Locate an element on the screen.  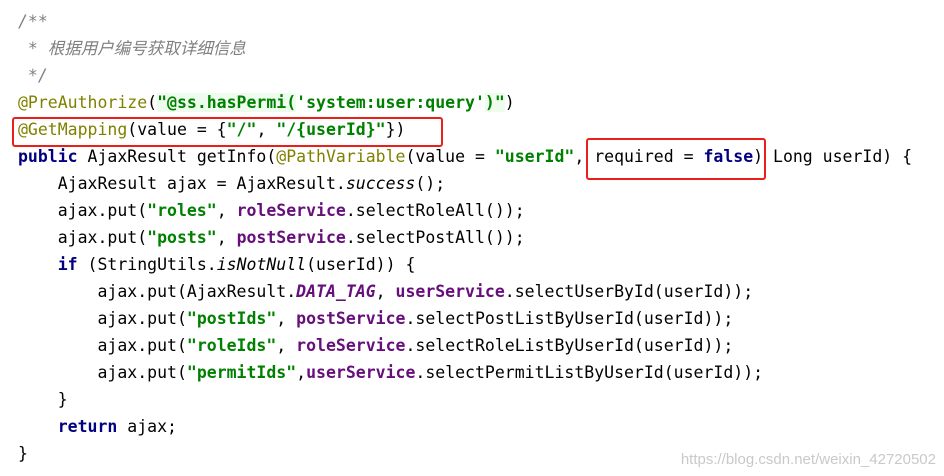
watermark: https://blog.csdn.net/weixin_42720502 is located at coordinates (808, 459).